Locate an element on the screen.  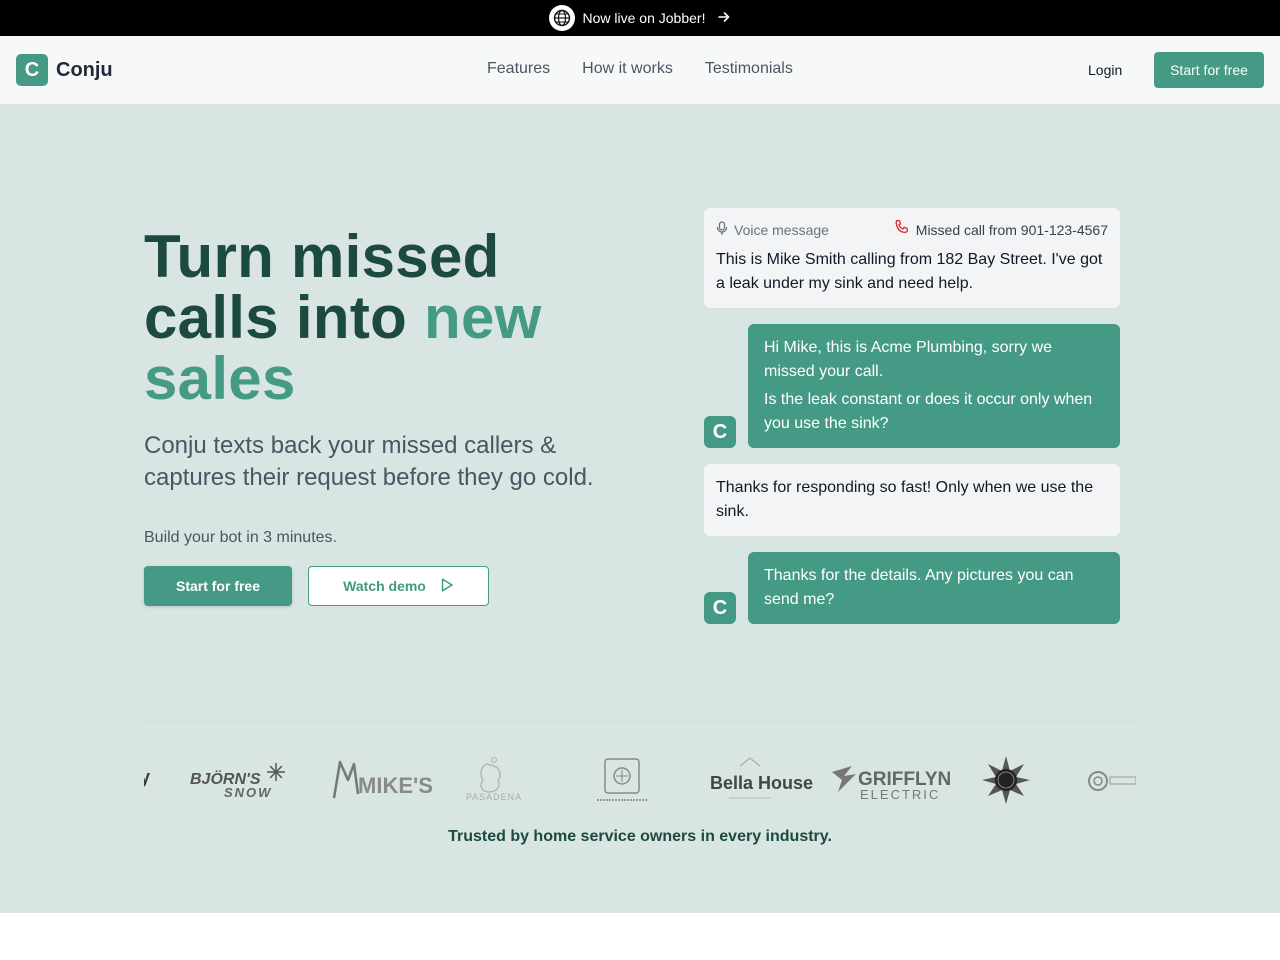
svg-text: Bella House is located at coordinates (761, 783).